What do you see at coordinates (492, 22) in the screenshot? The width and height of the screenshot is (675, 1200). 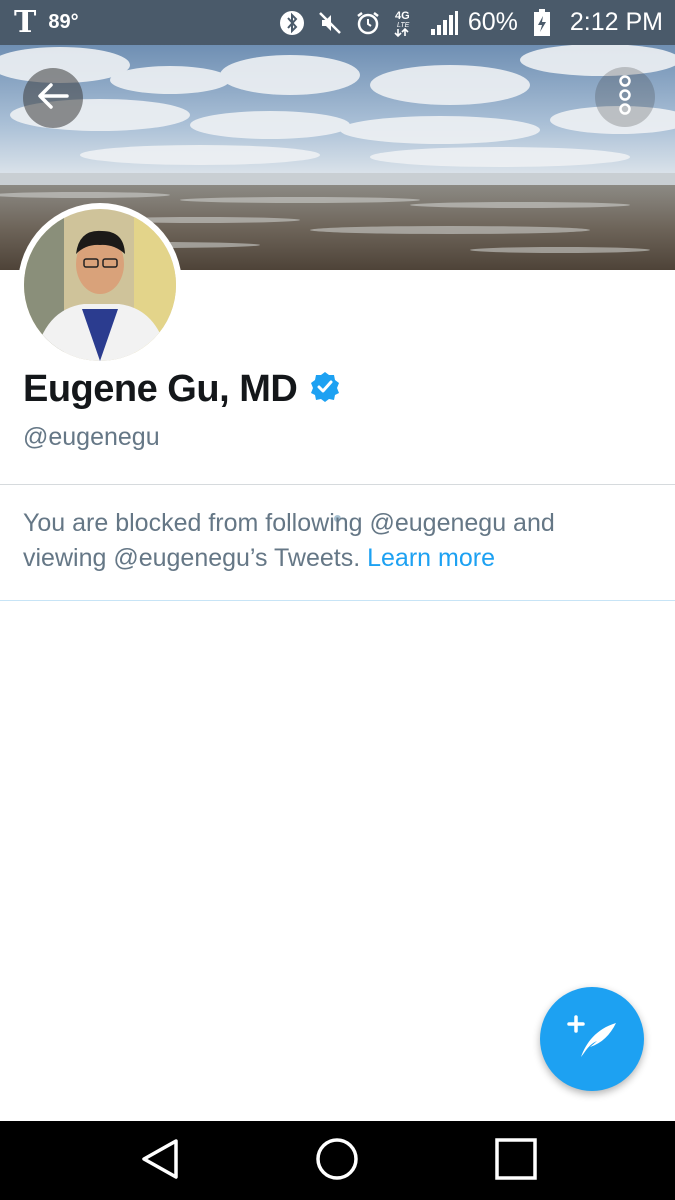 I see `battery-percent: 60%` at bounding box center [492, 22].